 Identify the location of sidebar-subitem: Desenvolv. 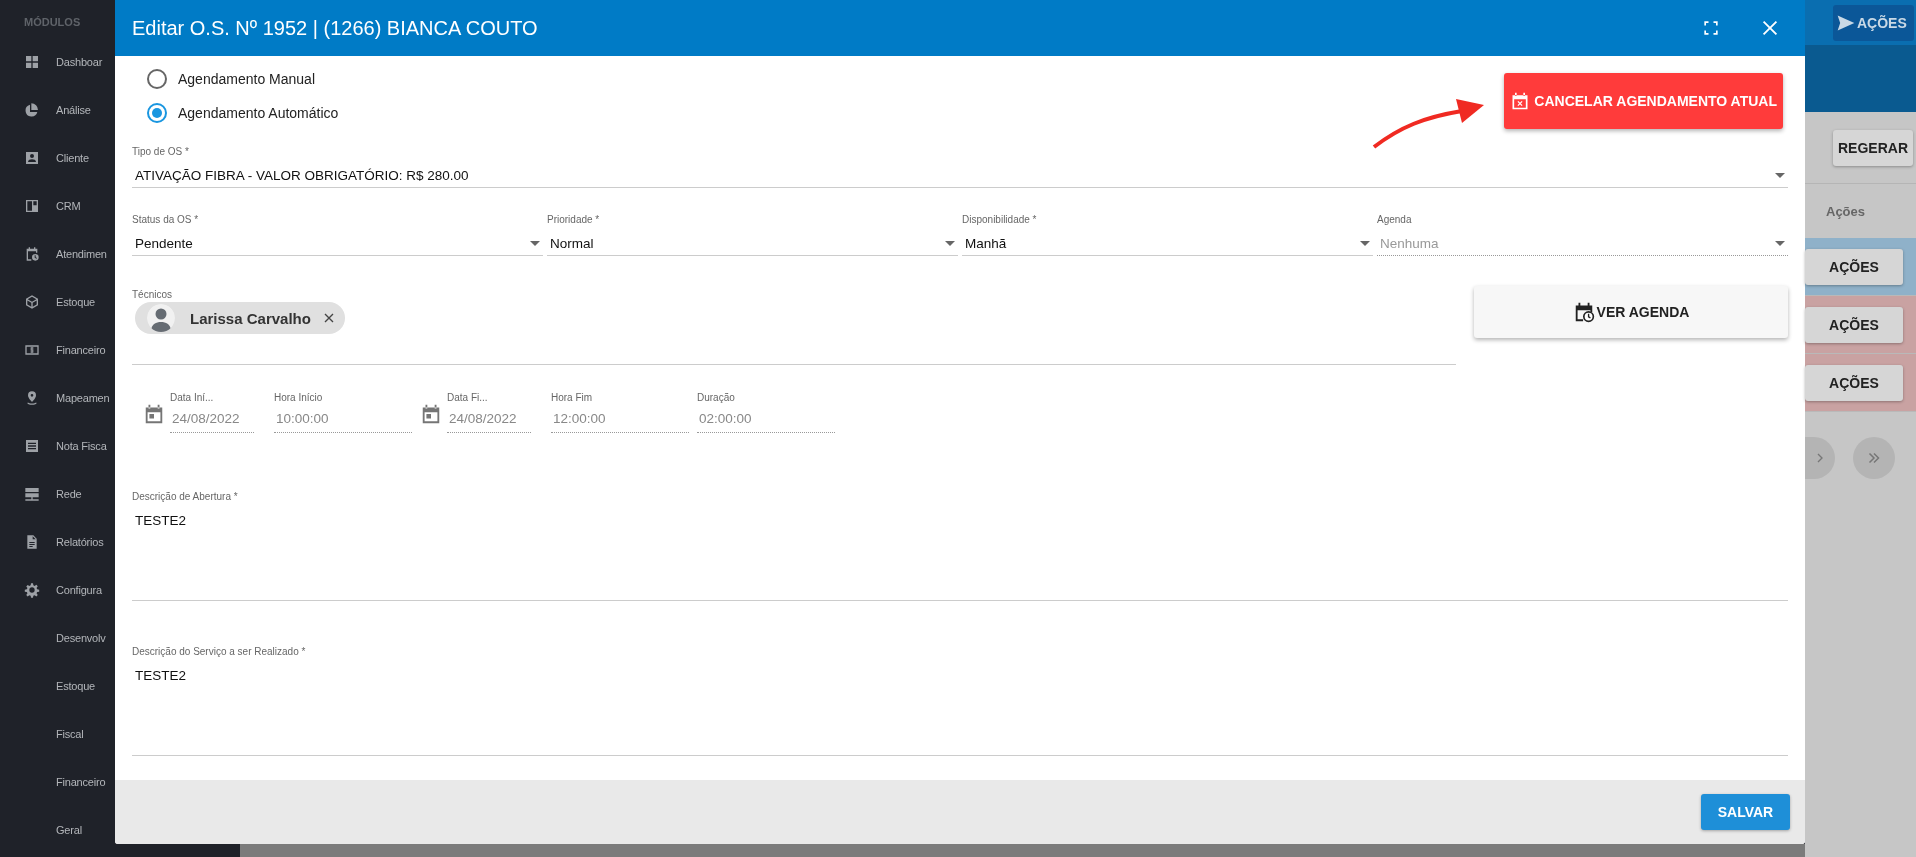
(57, 638).